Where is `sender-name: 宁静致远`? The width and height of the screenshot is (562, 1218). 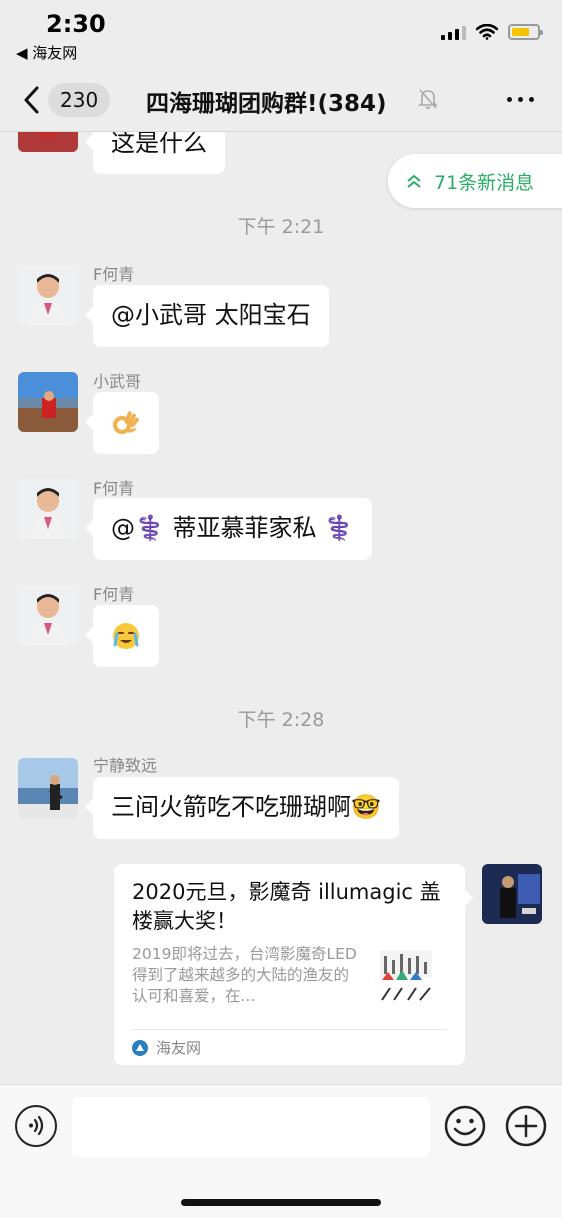 sender-name: 宁静致远 is located at coordinates (125, 765).